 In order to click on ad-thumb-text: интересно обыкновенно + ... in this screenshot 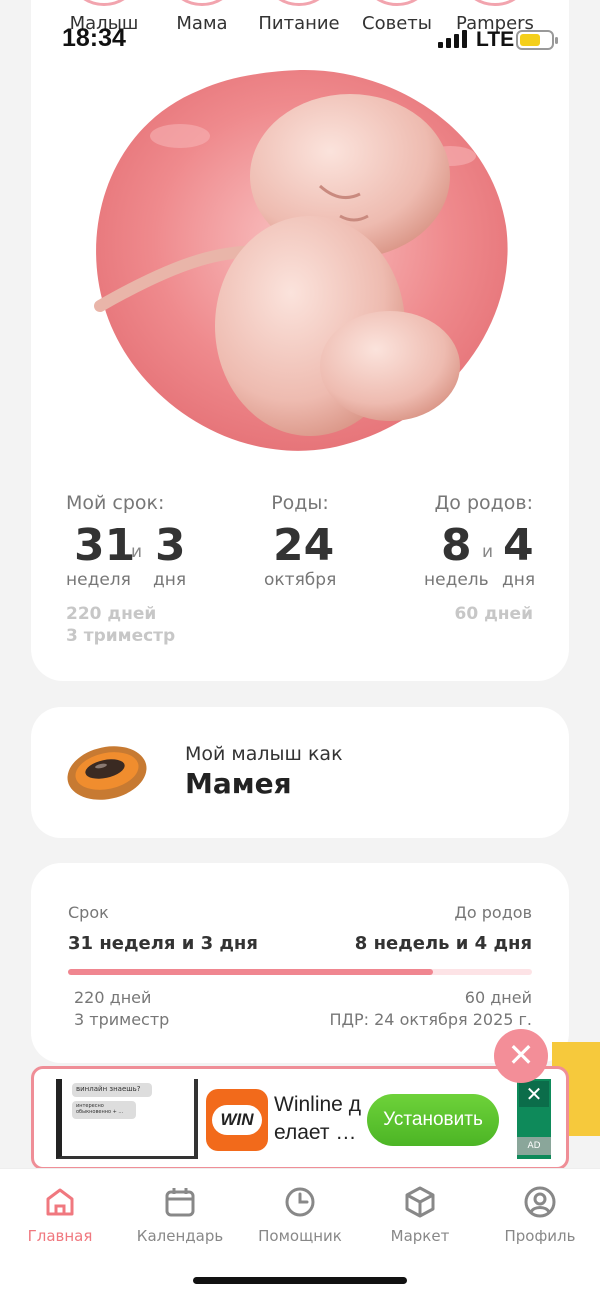, I will do `click(104, 1110)`.